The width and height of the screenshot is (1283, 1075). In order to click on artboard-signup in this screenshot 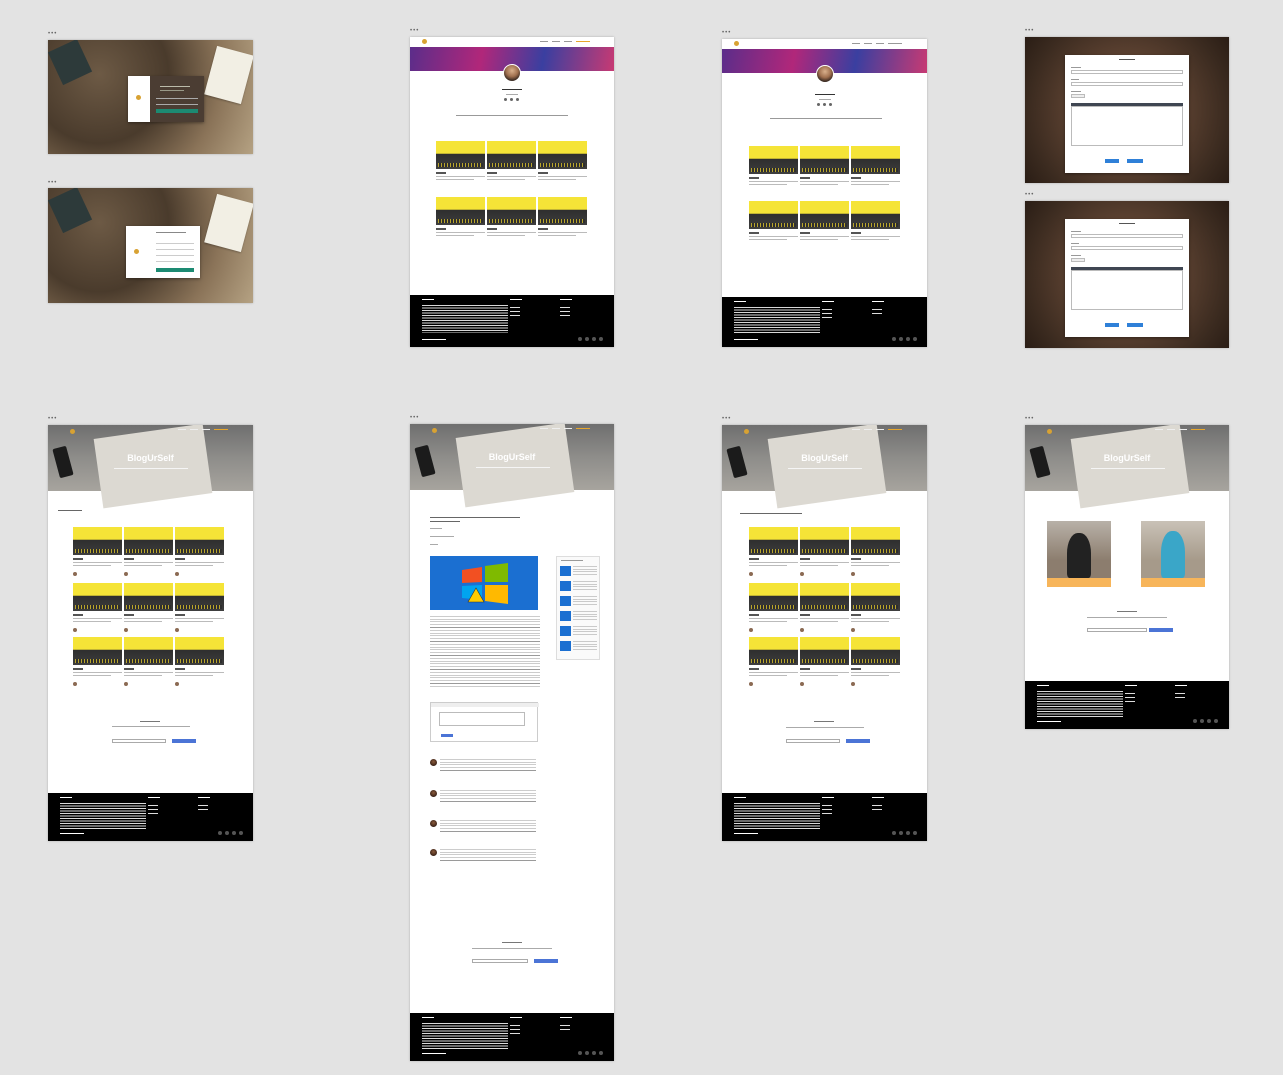, I will do `click(150, 245)`.